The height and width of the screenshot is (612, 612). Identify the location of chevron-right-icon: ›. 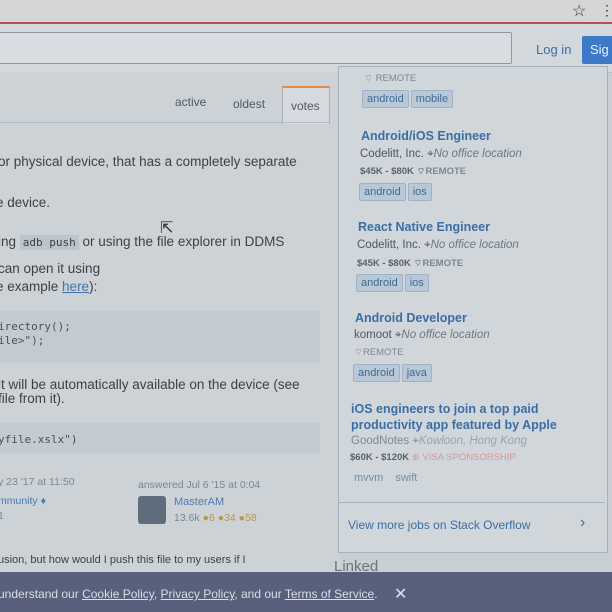
(582, 523).